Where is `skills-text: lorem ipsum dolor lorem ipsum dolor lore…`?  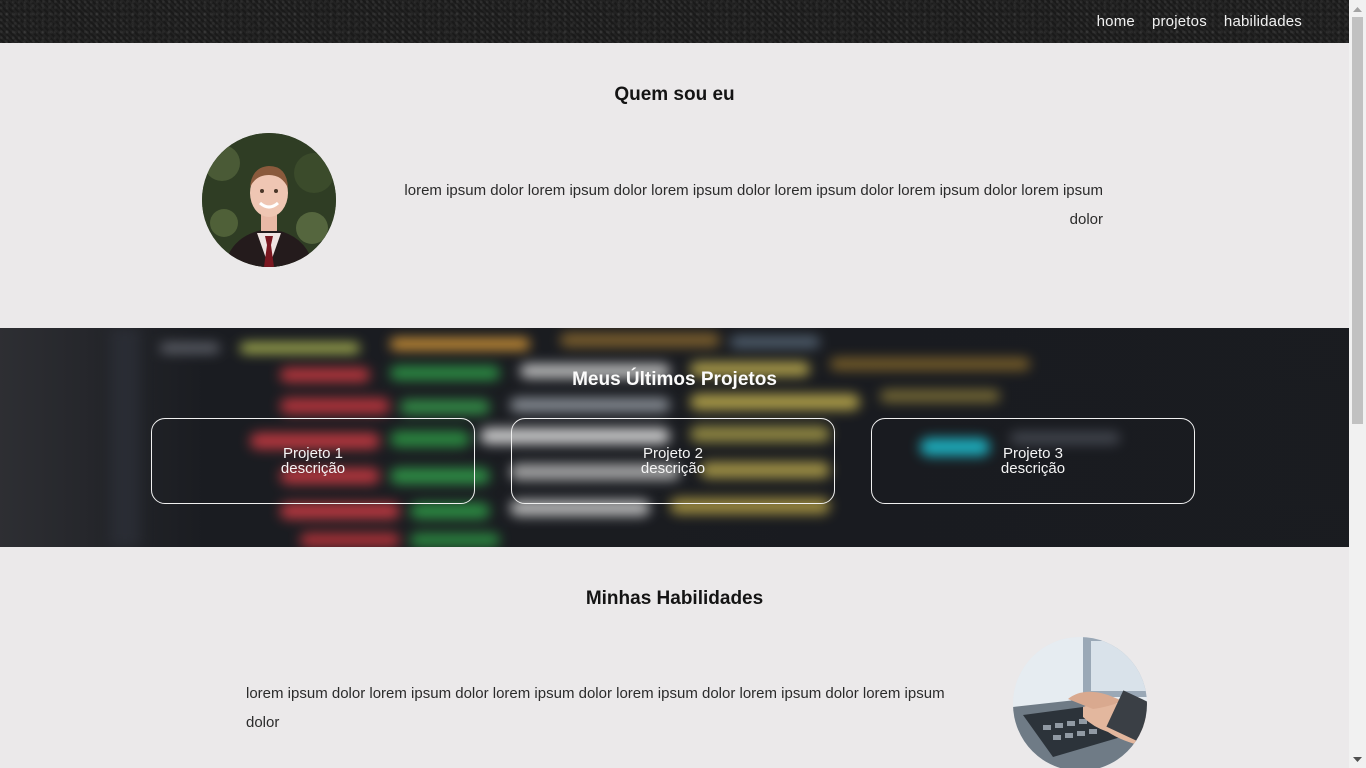
skills-text: lorem ipsum dolor lorem ipsum dolor lore… is located at coordinates (595, 708).